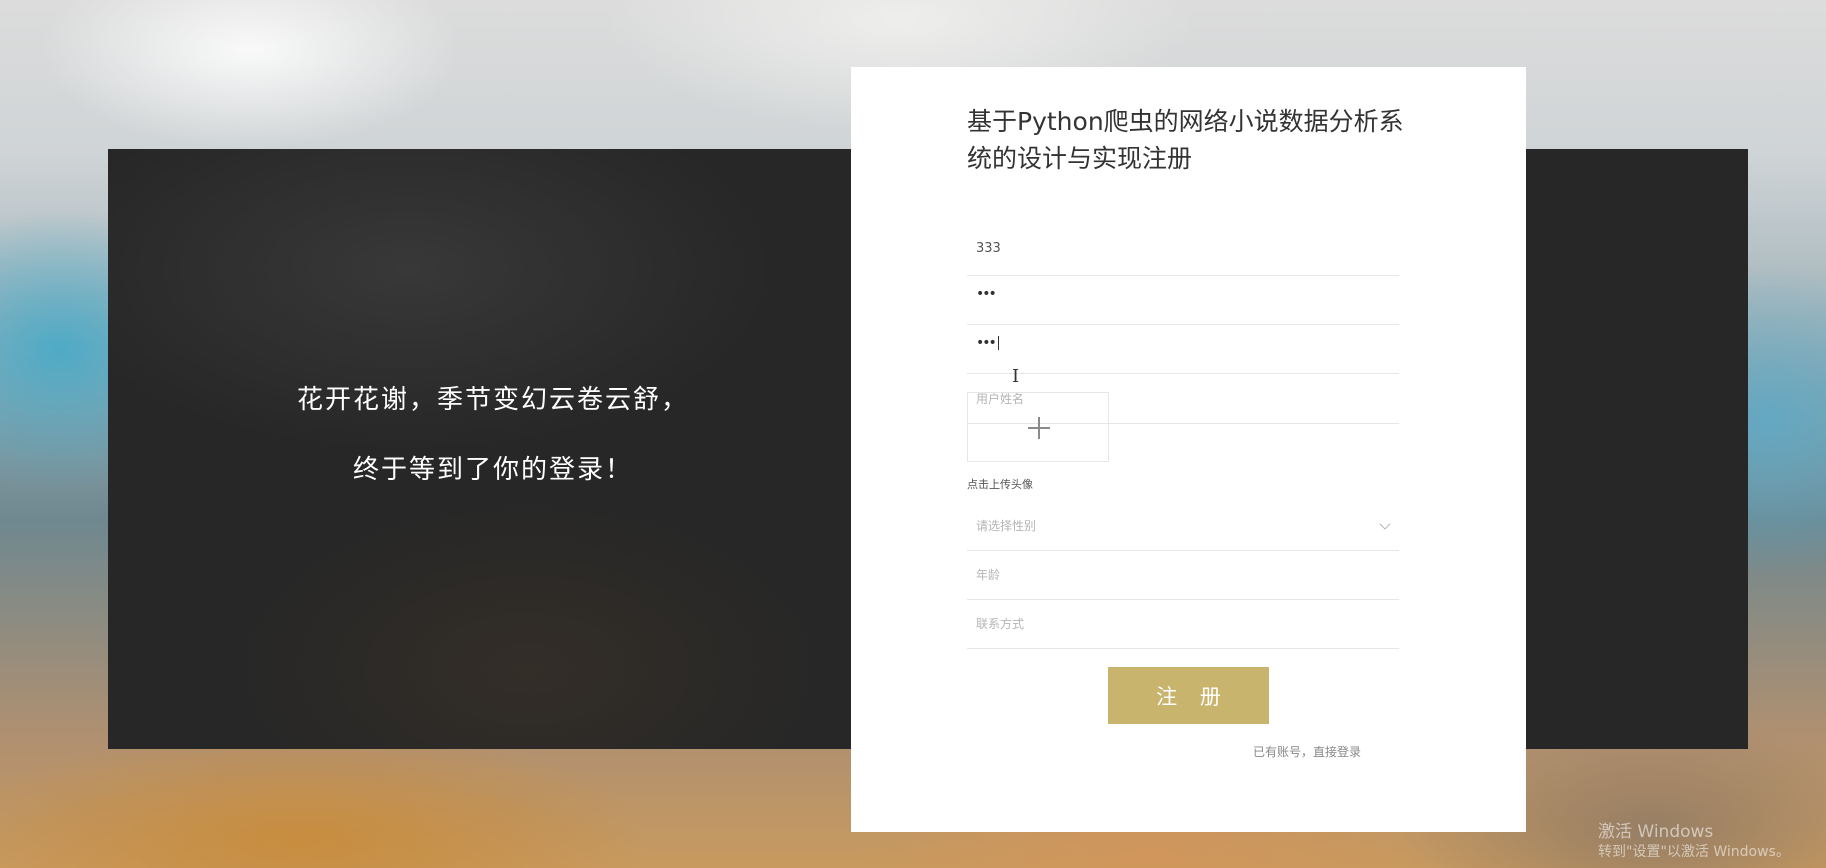 The image size is (1826, 868). I want to click on gender-select: 请选择性别, so click(1183, 526).